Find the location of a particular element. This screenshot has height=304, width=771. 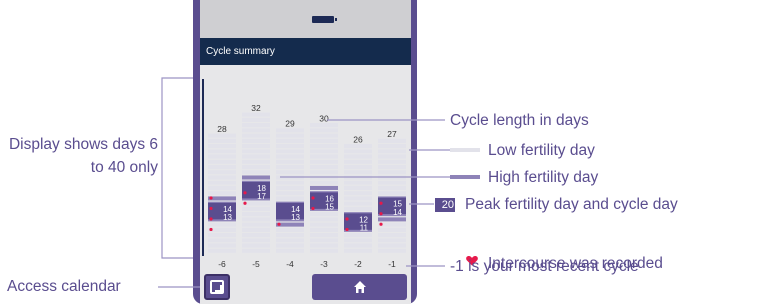

display-range-note: Display shows days 6 to 40 only is located at coordinates (83, 156).